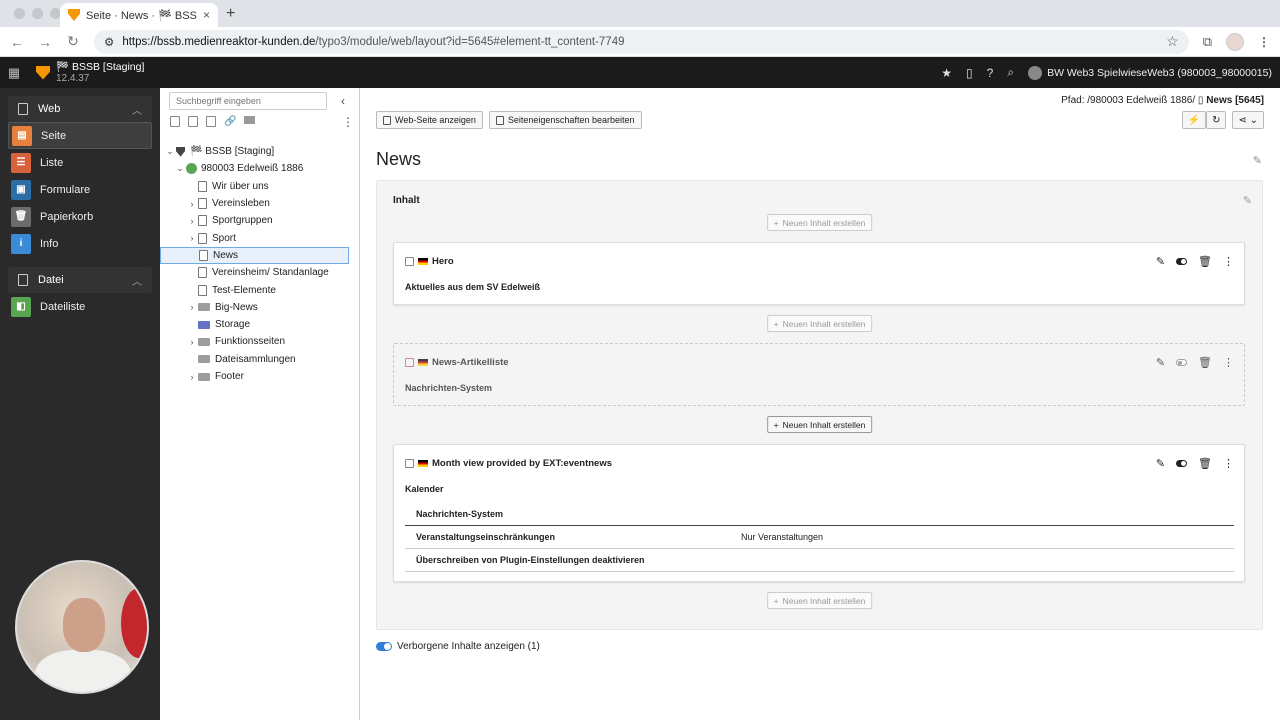  Describe the element at coordinates (429, 261) in the screenshot. I see `element-header: Hero` at that location.